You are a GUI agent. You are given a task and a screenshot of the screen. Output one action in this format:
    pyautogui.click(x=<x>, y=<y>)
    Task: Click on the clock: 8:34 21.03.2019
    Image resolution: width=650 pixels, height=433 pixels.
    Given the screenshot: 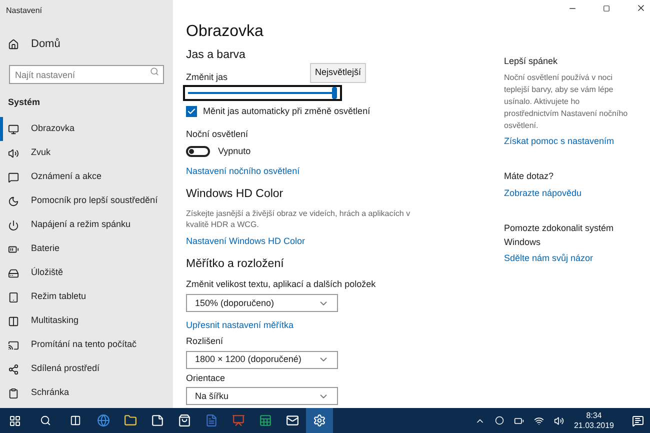 What is the action you would take?
    pyautogui.click(x=594, y=420)
    